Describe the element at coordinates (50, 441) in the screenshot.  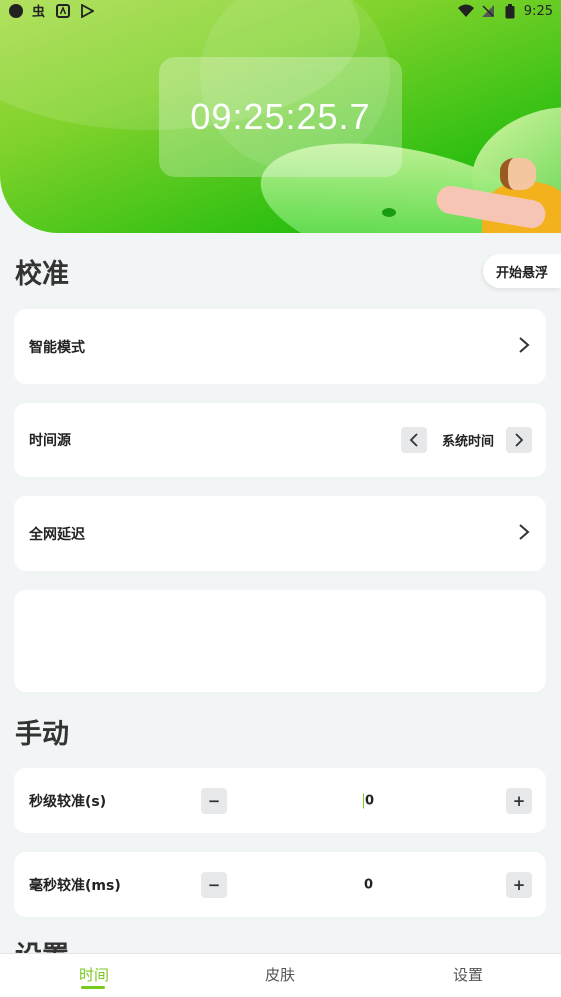
I see `time-source-label: 时间源` at that location.